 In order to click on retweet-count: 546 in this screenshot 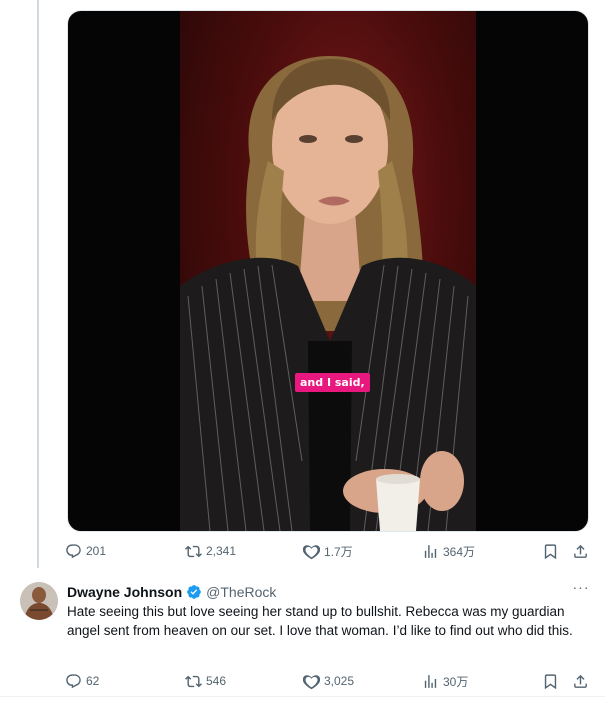, I will do `click(216, 681)`.